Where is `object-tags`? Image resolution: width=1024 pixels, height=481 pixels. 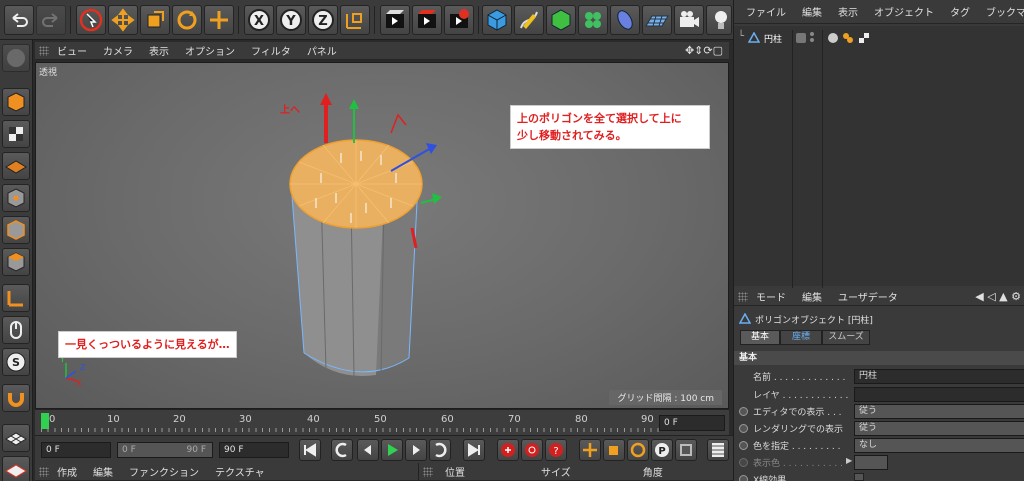
object-tags is located at coordinates (848, 38).